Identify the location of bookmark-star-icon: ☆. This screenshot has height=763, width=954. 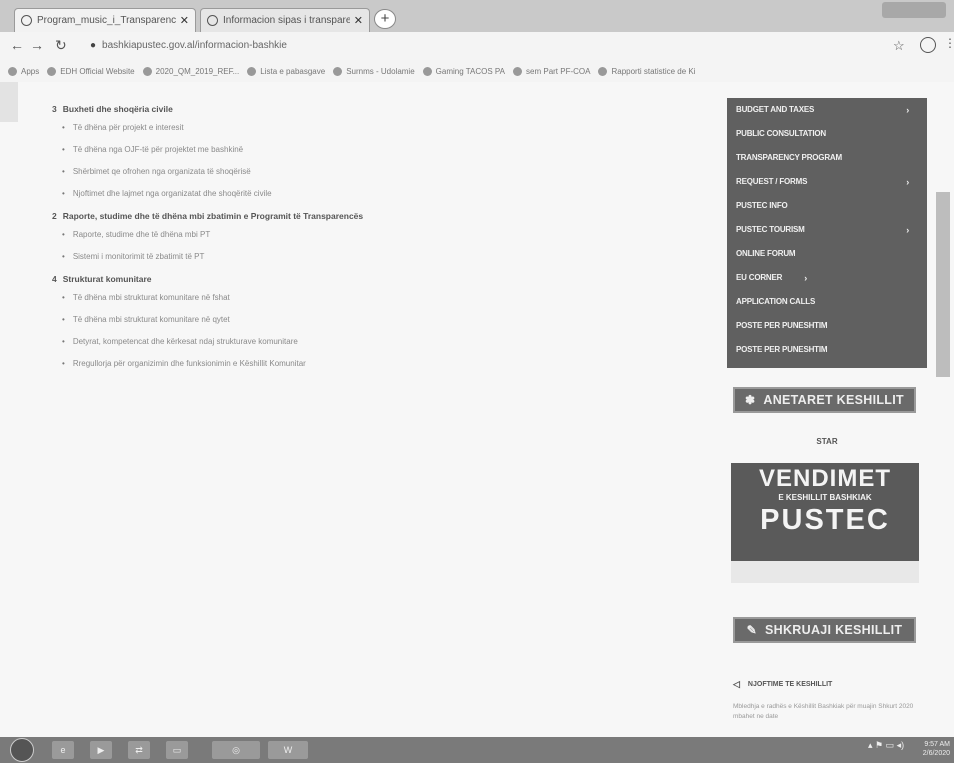
(899, 46).